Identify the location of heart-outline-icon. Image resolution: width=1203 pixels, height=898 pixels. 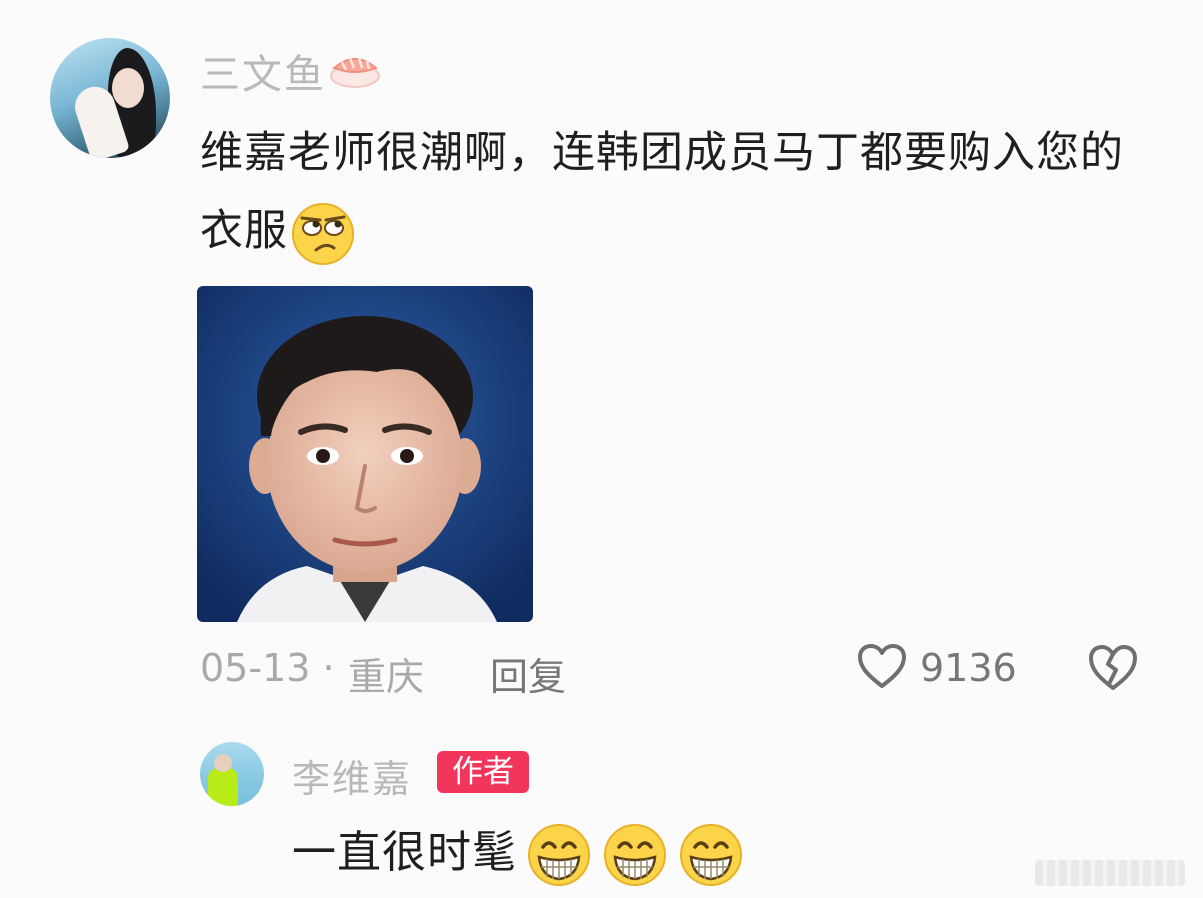
(882, 666).